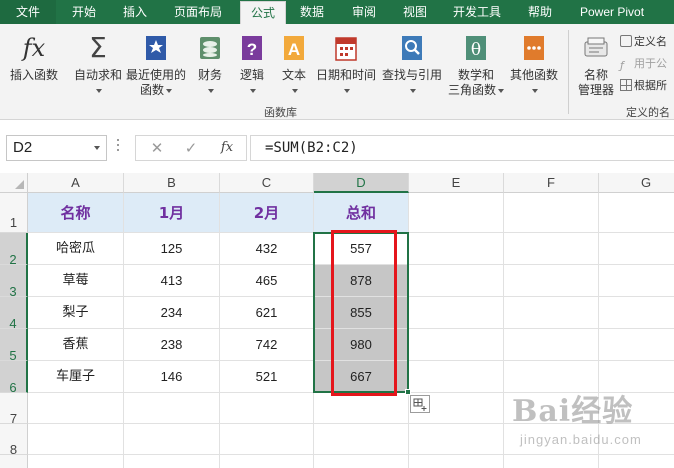  I want to click on row-header-7: 7, so click(14, 409).